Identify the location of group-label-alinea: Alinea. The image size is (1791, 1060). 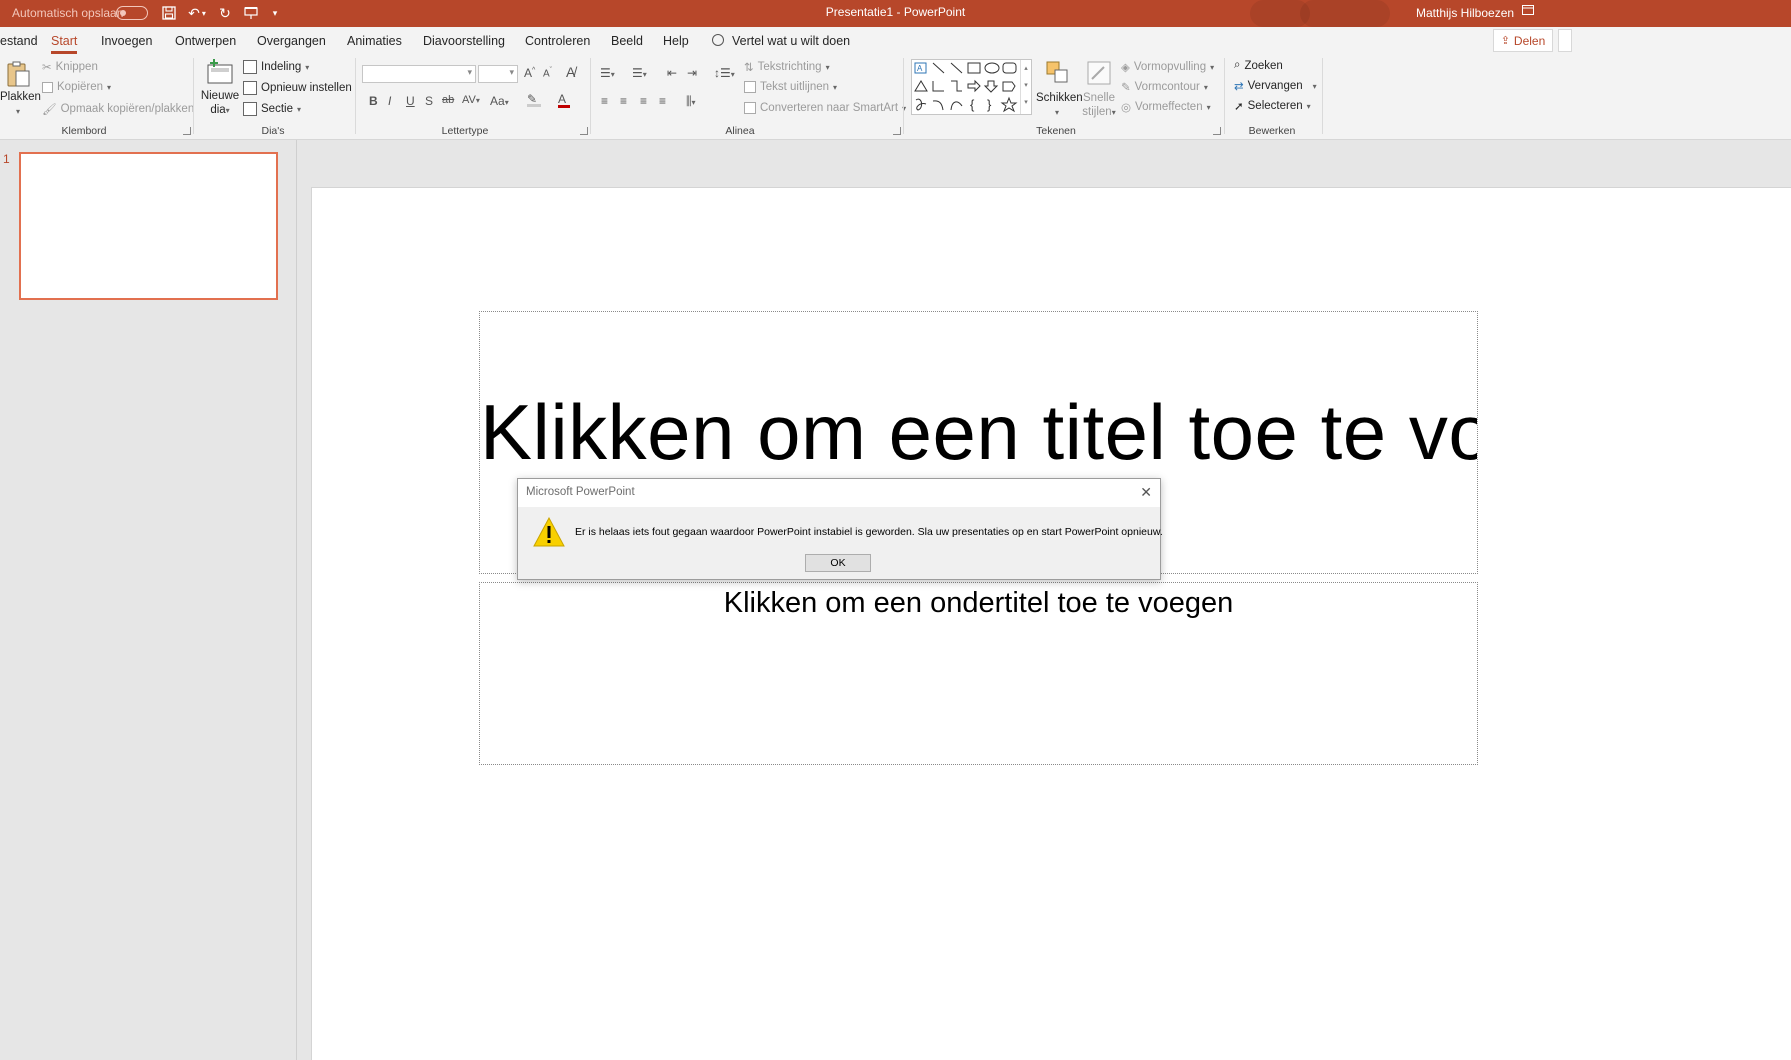
(740, 131).